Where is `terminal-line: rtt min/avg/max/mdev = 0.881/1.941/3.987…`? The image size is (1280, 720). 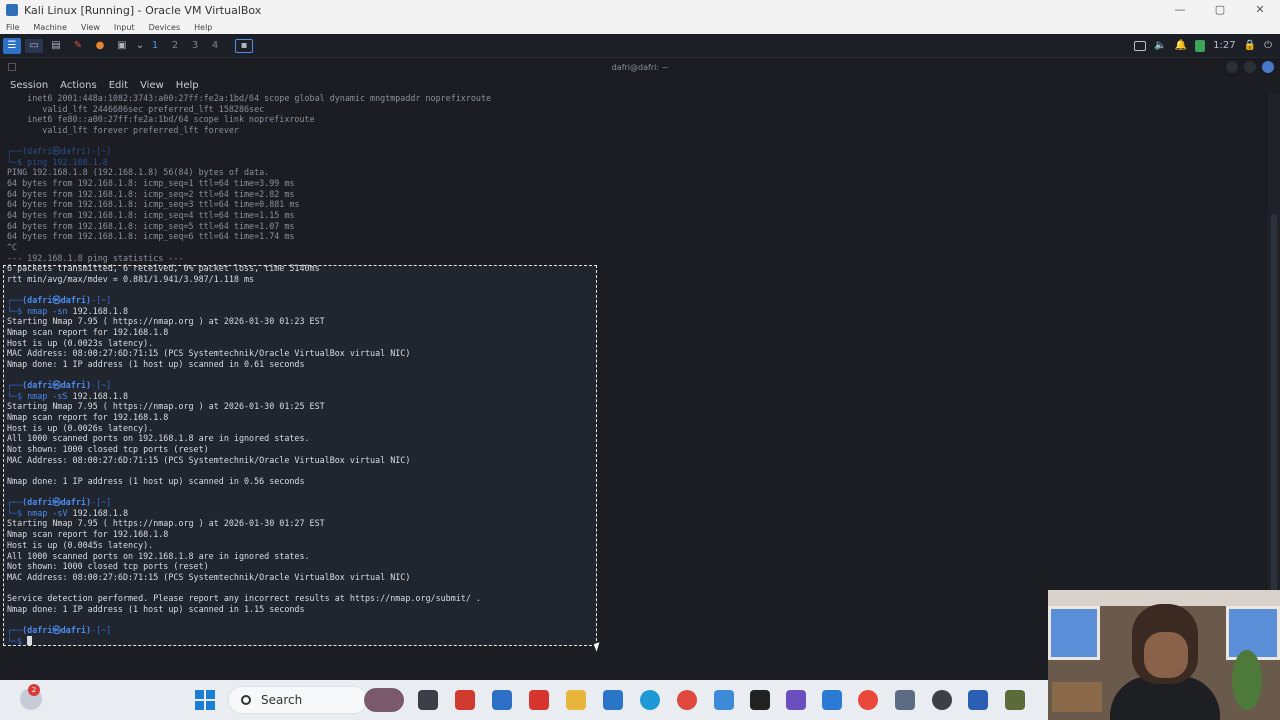
terminal-line: rtt min/avg/max/mdev = 0.881/1.941/3.987… is located at coordinates (131, 279).